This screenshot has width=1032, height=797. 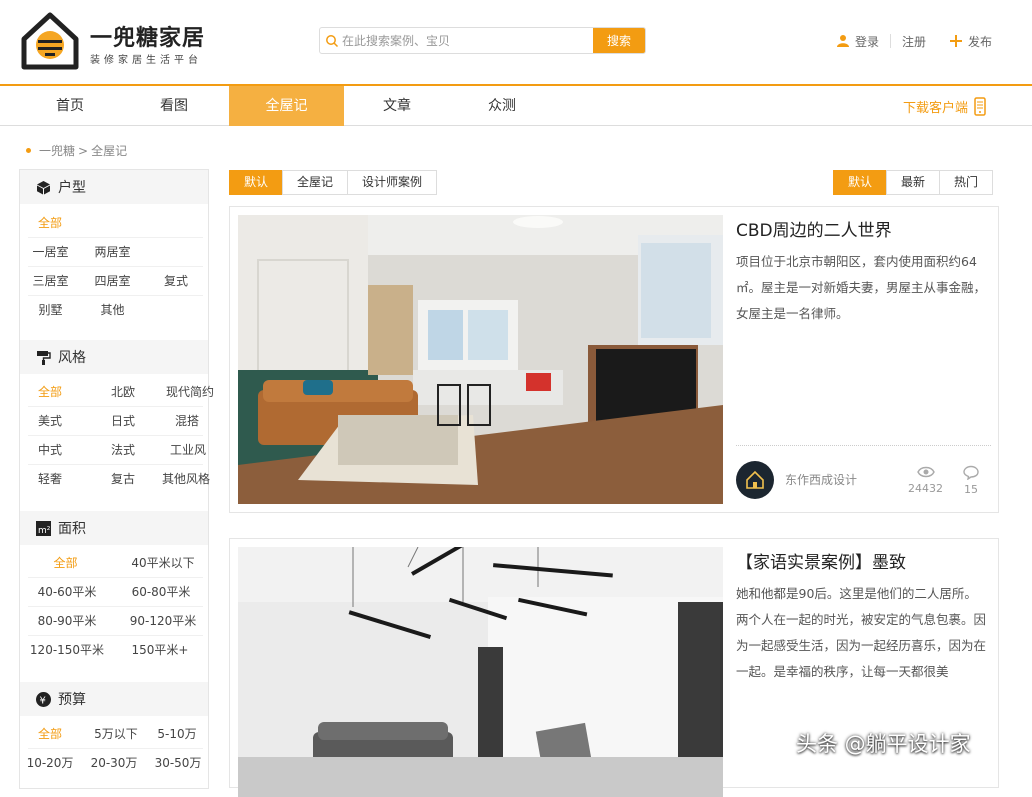 I want to click on sort-default: 默认, so click(x=860, y=182).